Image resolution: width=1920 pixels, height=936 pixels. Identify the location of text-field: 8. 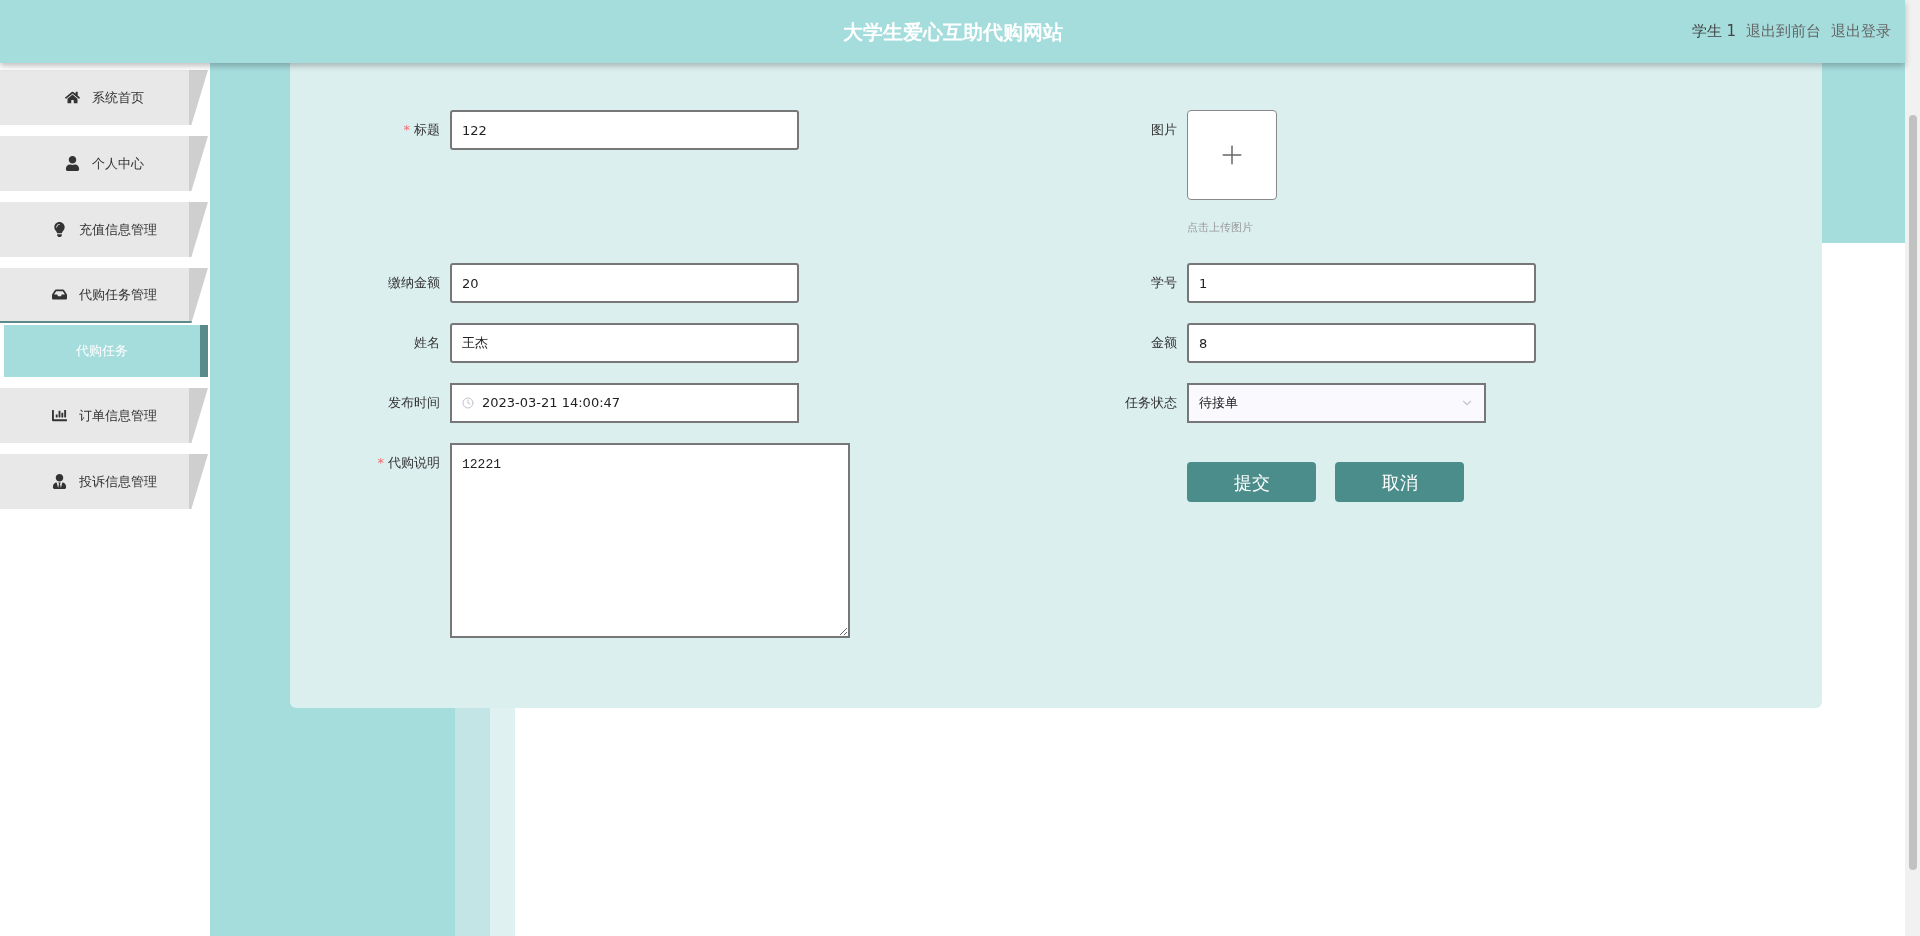
(1361, 343).